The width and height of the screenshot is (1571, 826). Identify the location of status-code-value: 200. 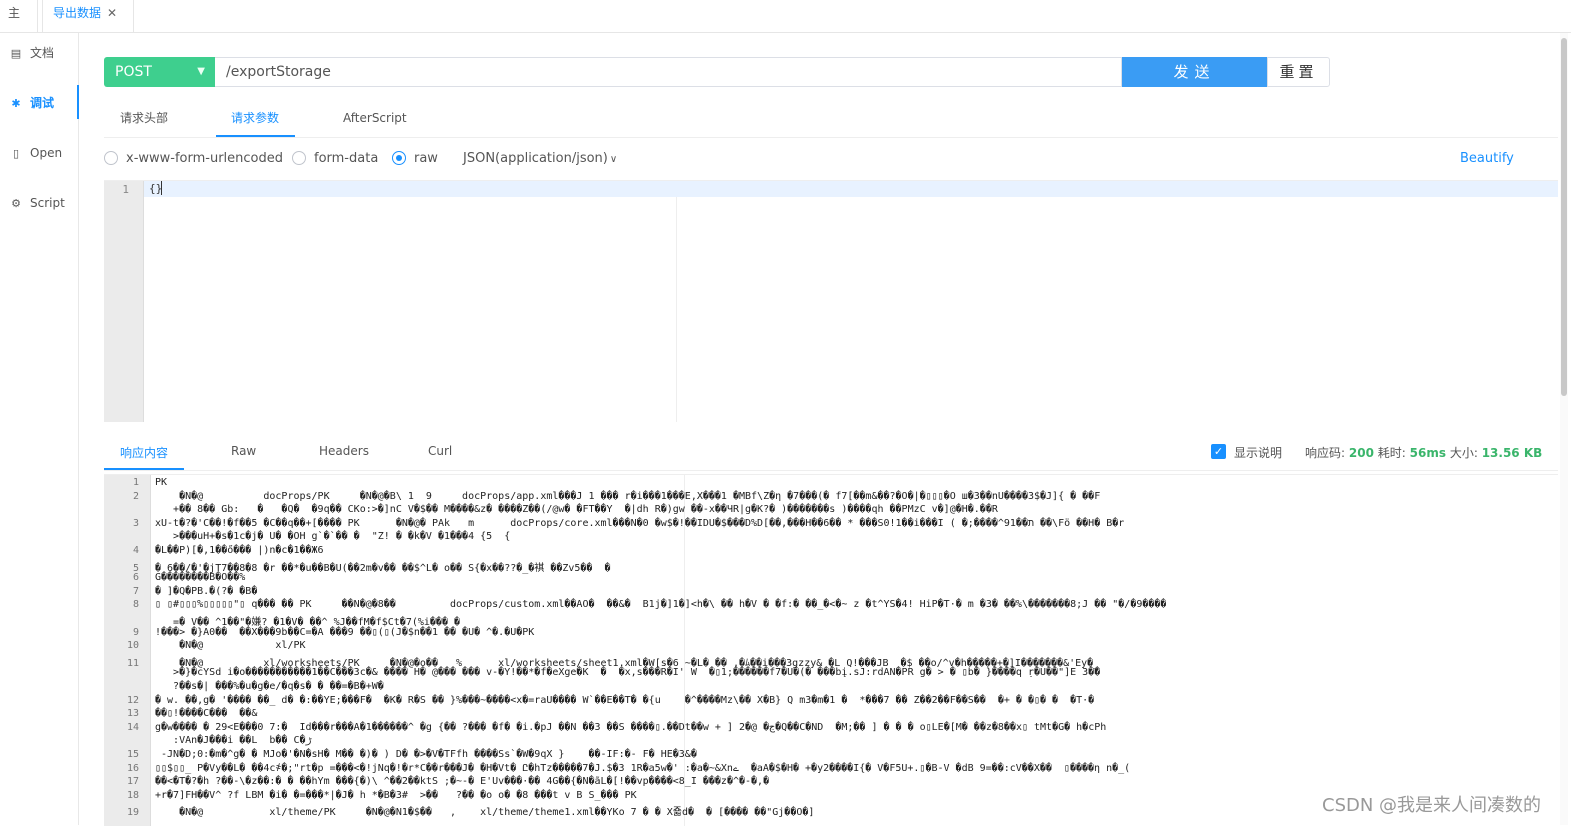
(1361, 453).